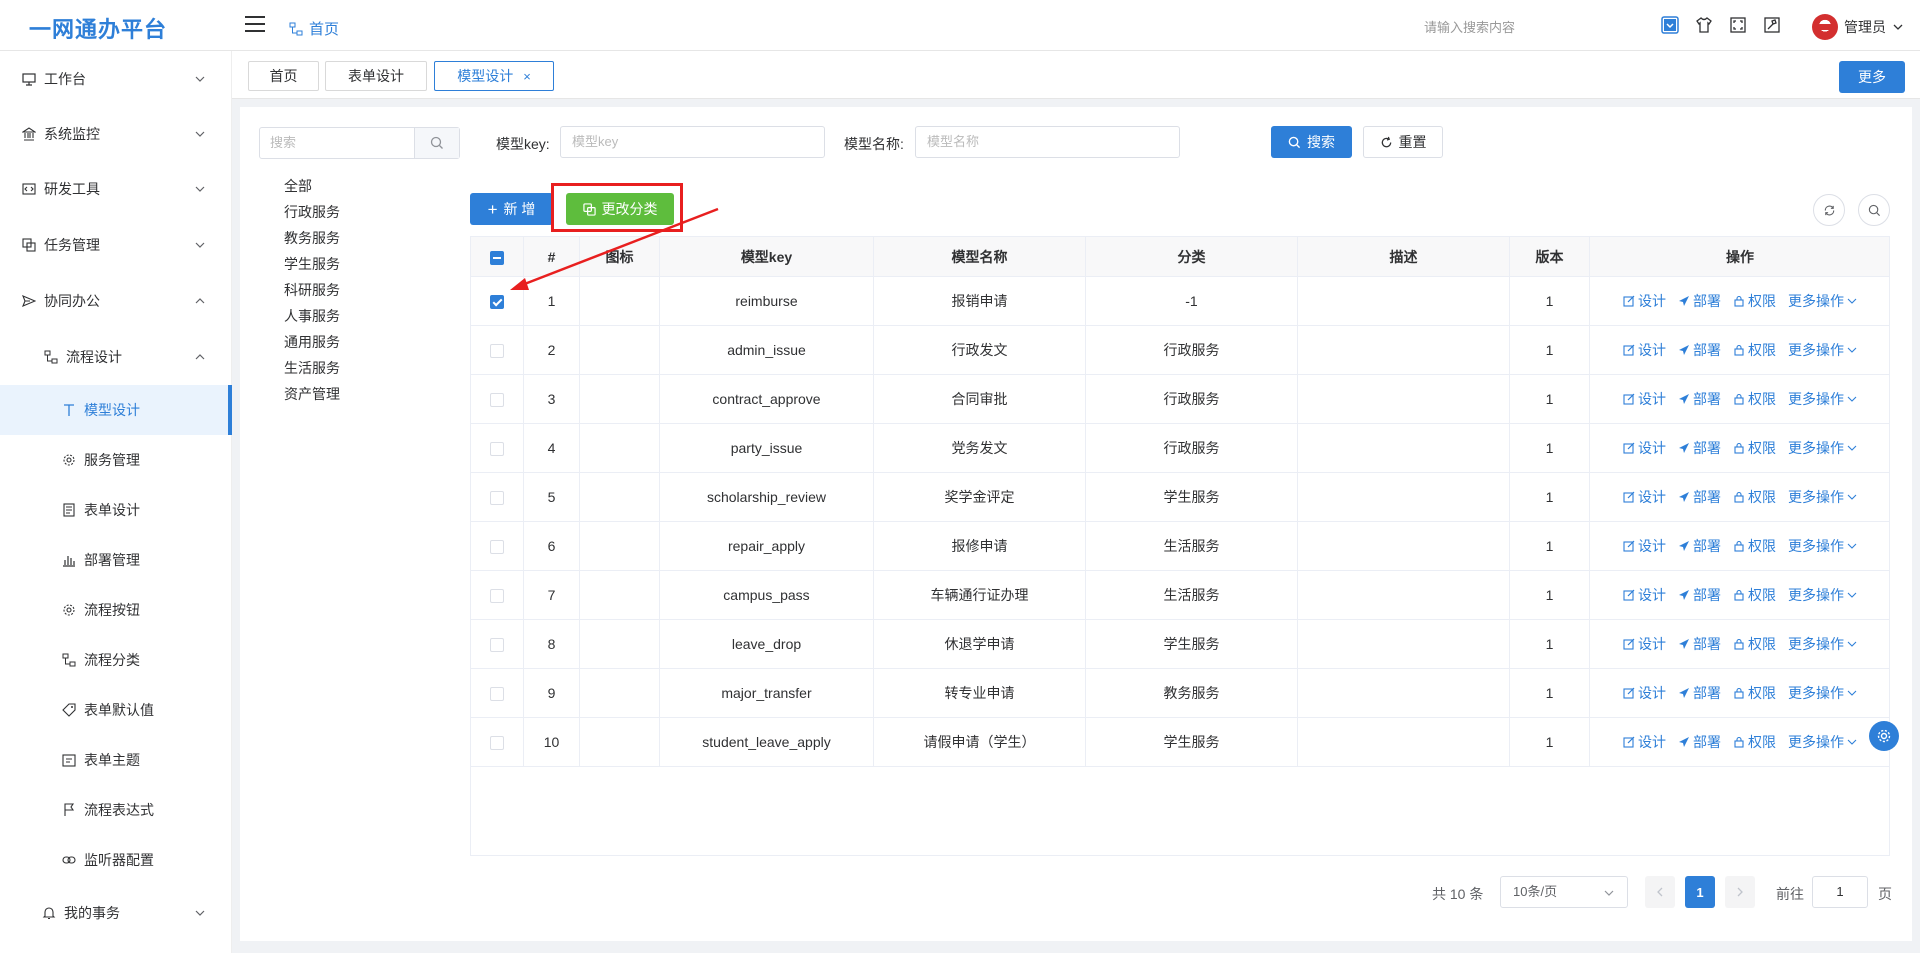 The image size is (1920, 953). Describe the element at coordinates (116, 510) in the screenshot. I see `sidebar-item: 表单设计` at that location.